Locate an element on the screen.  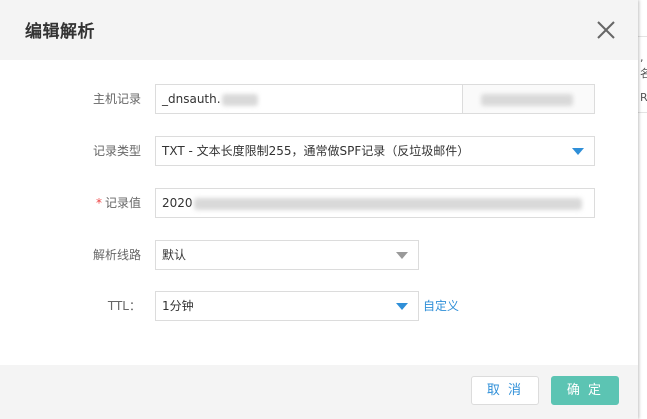
dialog-header: 编辑解析 is located at coordinates (319, 30).